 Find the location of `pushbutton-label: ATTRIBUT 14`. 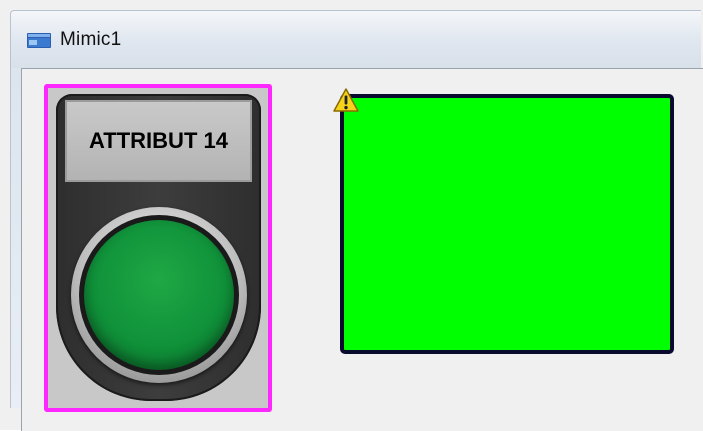

pushbutton-label: ATTRIBUT 14 is located at coordinates (158, 140).